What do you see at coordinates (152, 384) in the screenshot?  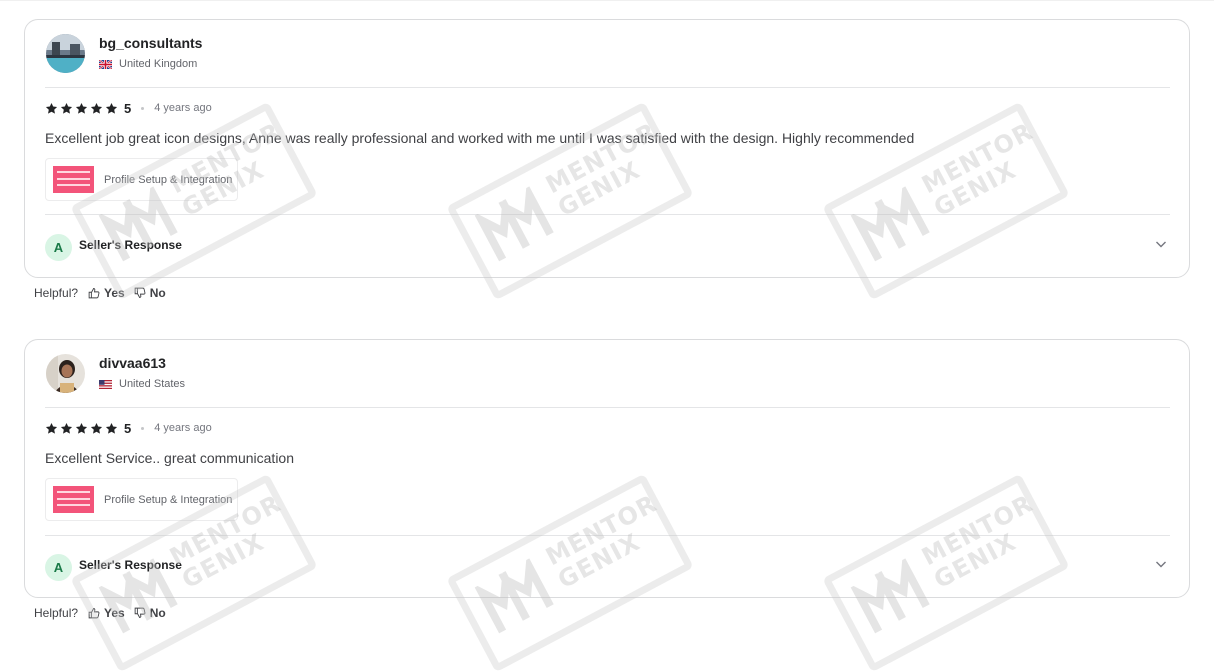 I see `country-label: United States` at bounding box center [152, 384].